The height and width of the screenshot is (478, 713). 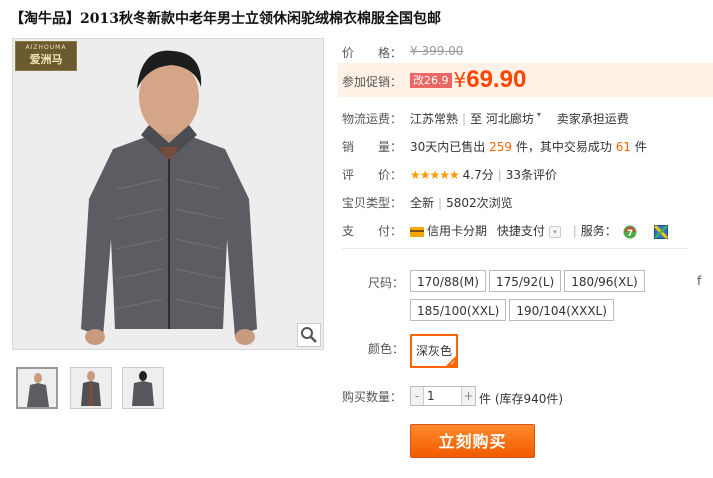 I want to click on payment-value: 信用卡分期 快捷支付 ▾ | 服务： 7, so click(x=539, y=230).